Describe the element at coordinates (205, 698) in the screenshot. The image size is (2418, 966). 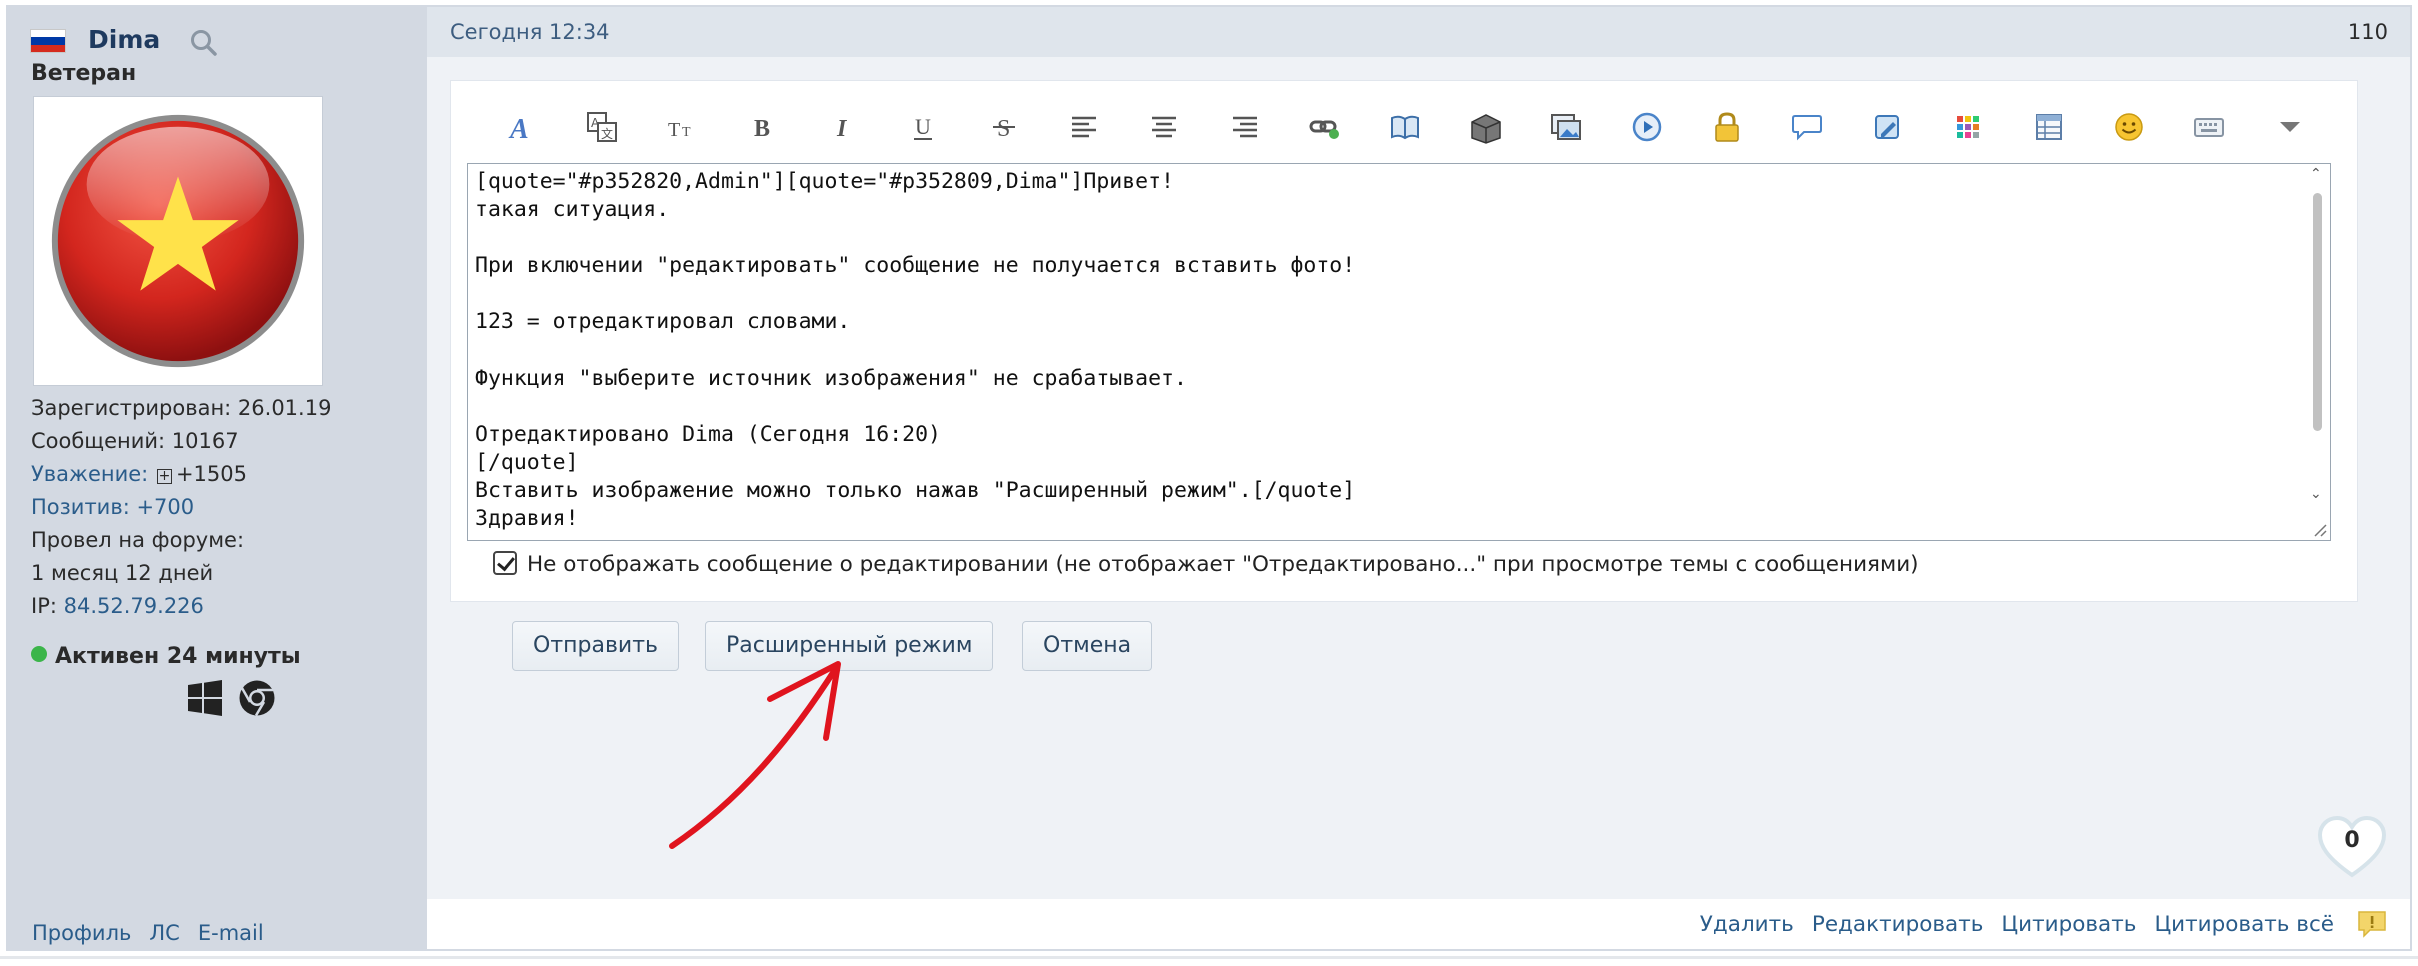
I see `windows-icon` at that location.